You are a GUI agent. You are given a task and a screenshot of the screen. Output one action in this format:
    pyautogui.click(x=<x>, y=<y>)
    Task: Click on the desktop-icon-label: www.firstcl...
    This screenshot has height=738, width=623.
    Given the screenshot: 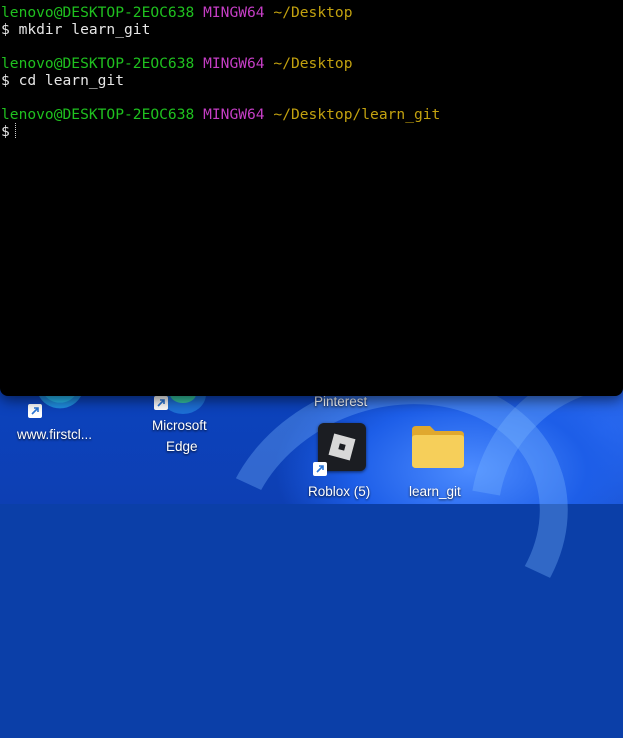 What is the action you would take?
    pyautogui.click(x=55, y=434)
    